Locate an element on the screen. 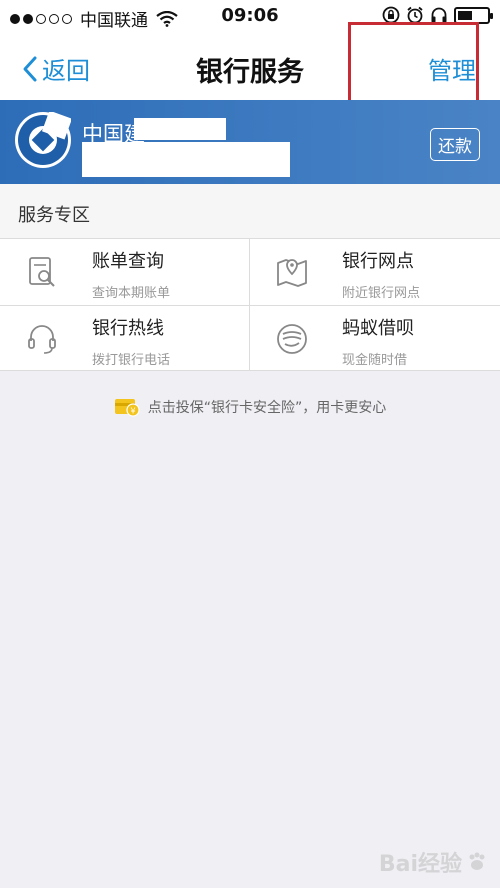  service-bank-branches: 银行网点 附近银行网点 is located at coordinates (375, 272).